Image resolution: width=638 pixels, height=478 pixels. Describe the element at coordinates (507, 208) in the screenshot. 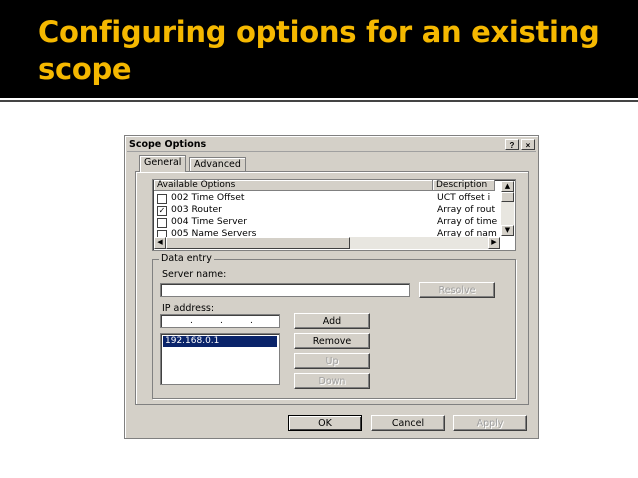

I see `vertical-scrollbar: ▲ ▼` at that location.